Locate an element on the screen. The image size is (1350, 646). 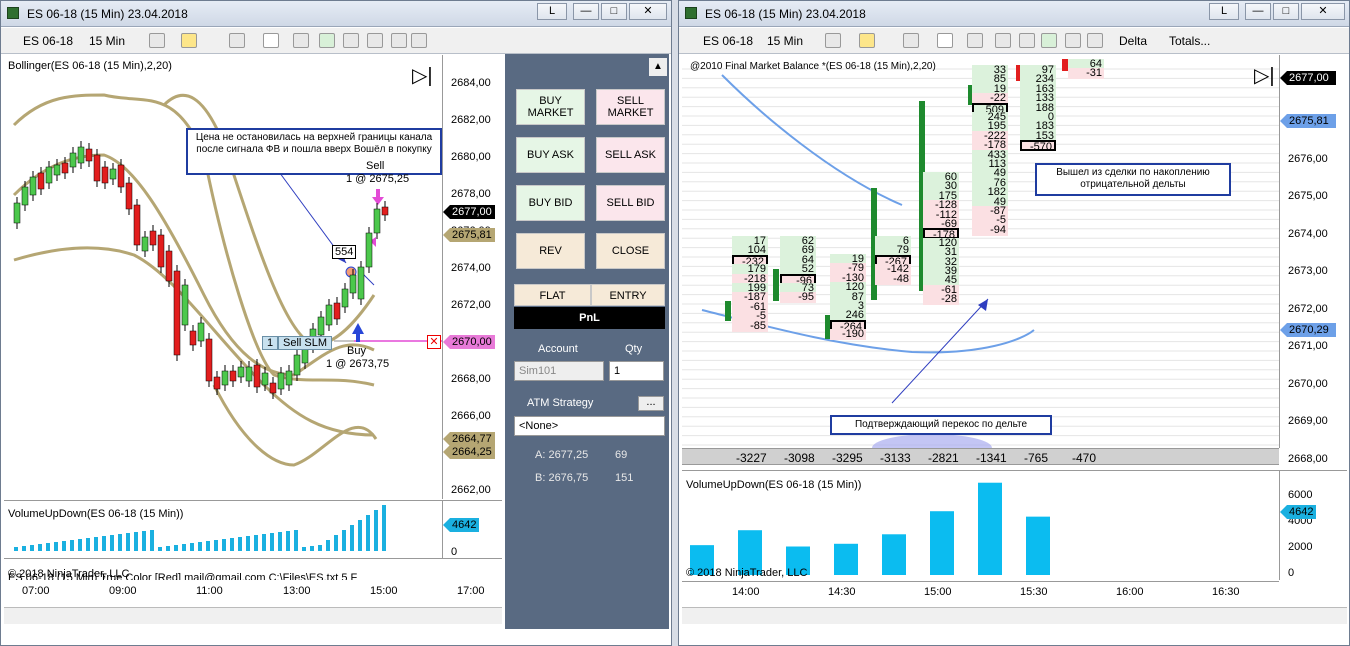
cancel-order-icon: ✕ is located at coordinates (434, 342).